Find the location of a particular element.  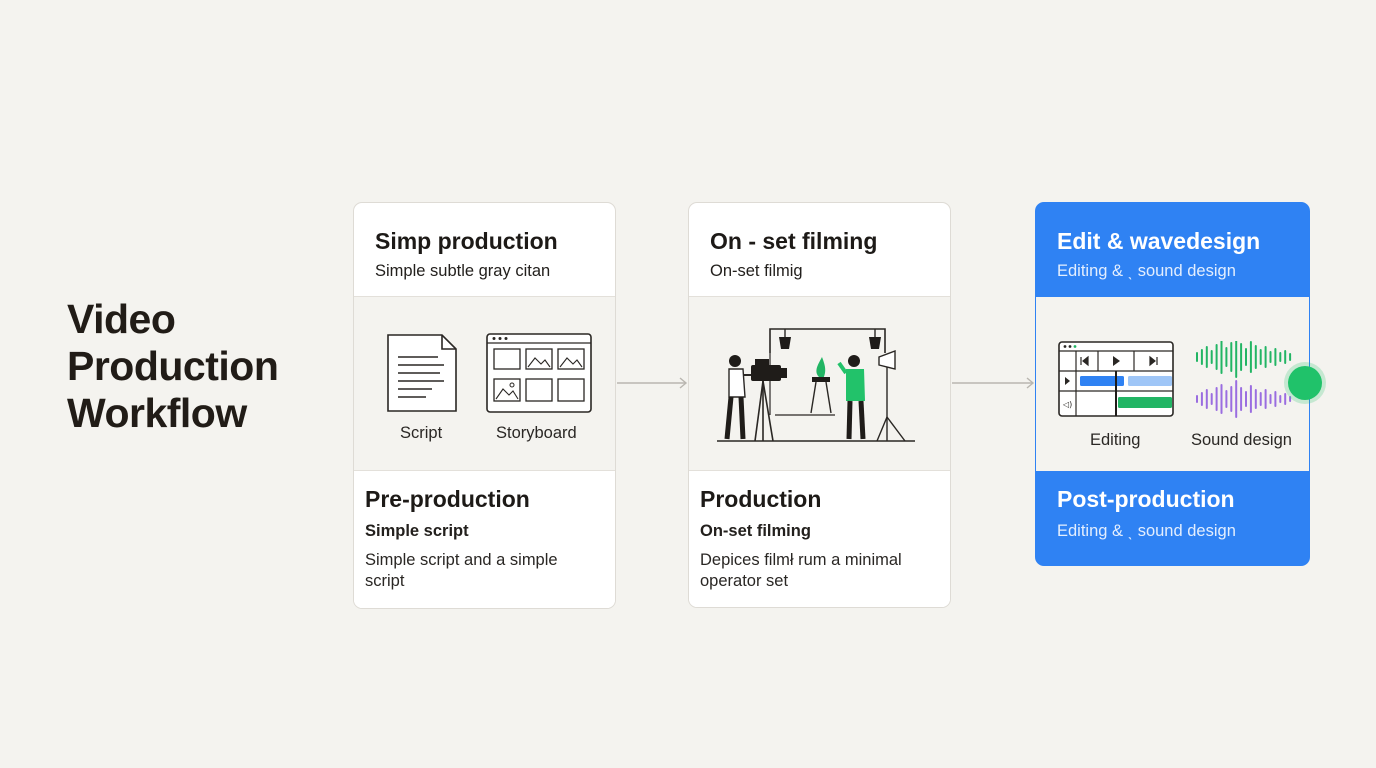

storyboard-label: Storyboard is located at coordinates (536, 433).